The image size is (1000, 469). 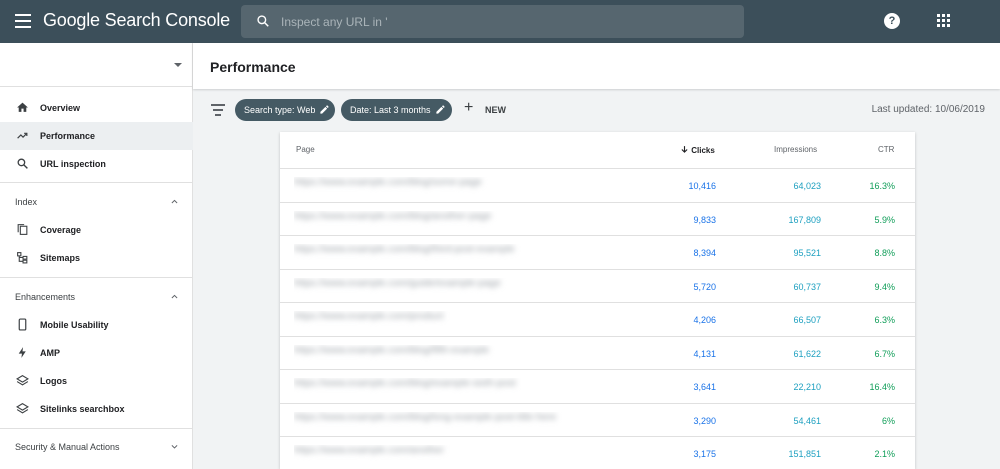 I want to click on date-range-chip: Date: Last 3 months, so click(x=396, y=110).